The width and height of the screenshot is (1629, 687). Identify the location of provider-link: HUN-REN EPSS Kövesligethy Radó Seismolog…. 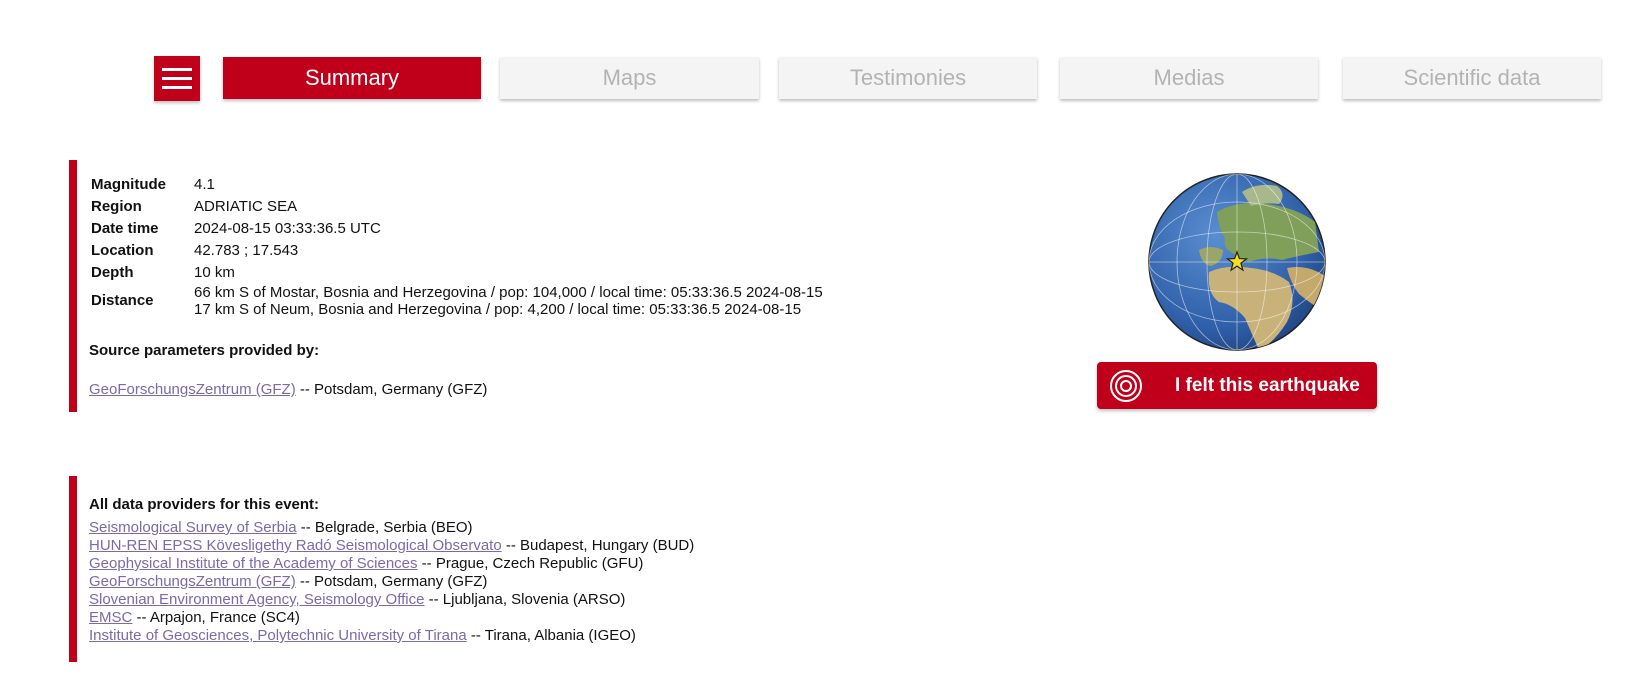
(295, 545).